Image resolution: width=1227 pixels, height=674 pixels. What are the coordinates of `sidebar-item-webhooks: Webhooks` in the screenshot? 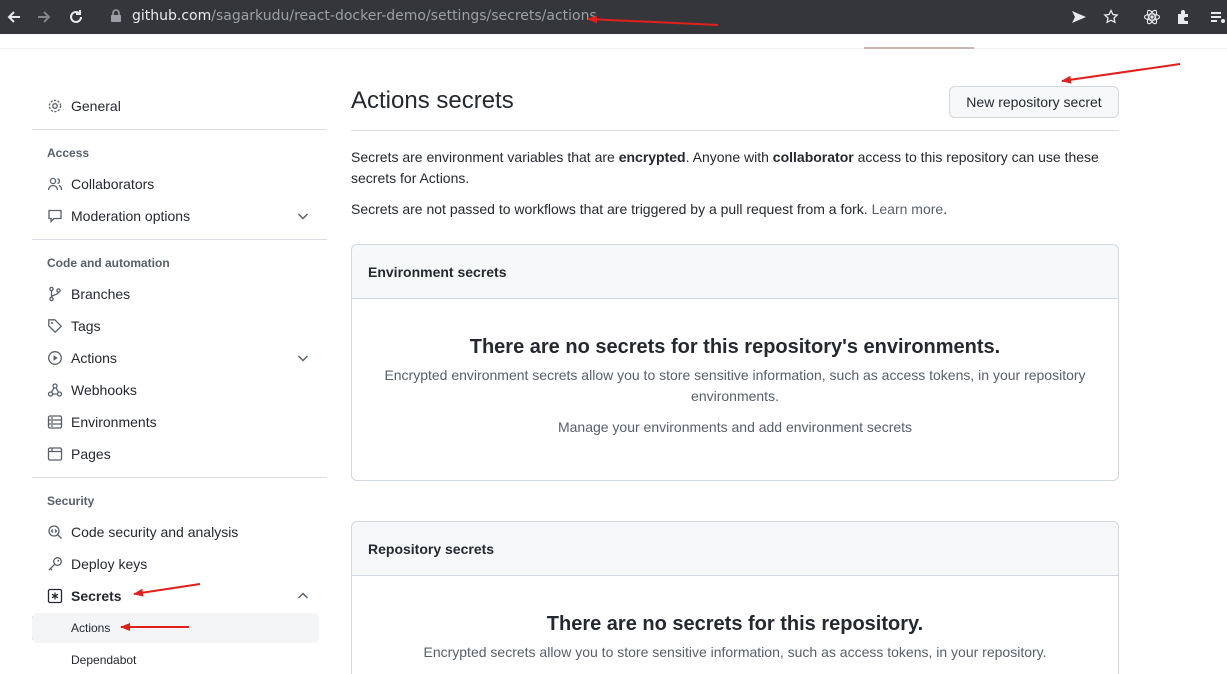 It's located at (179, 390).